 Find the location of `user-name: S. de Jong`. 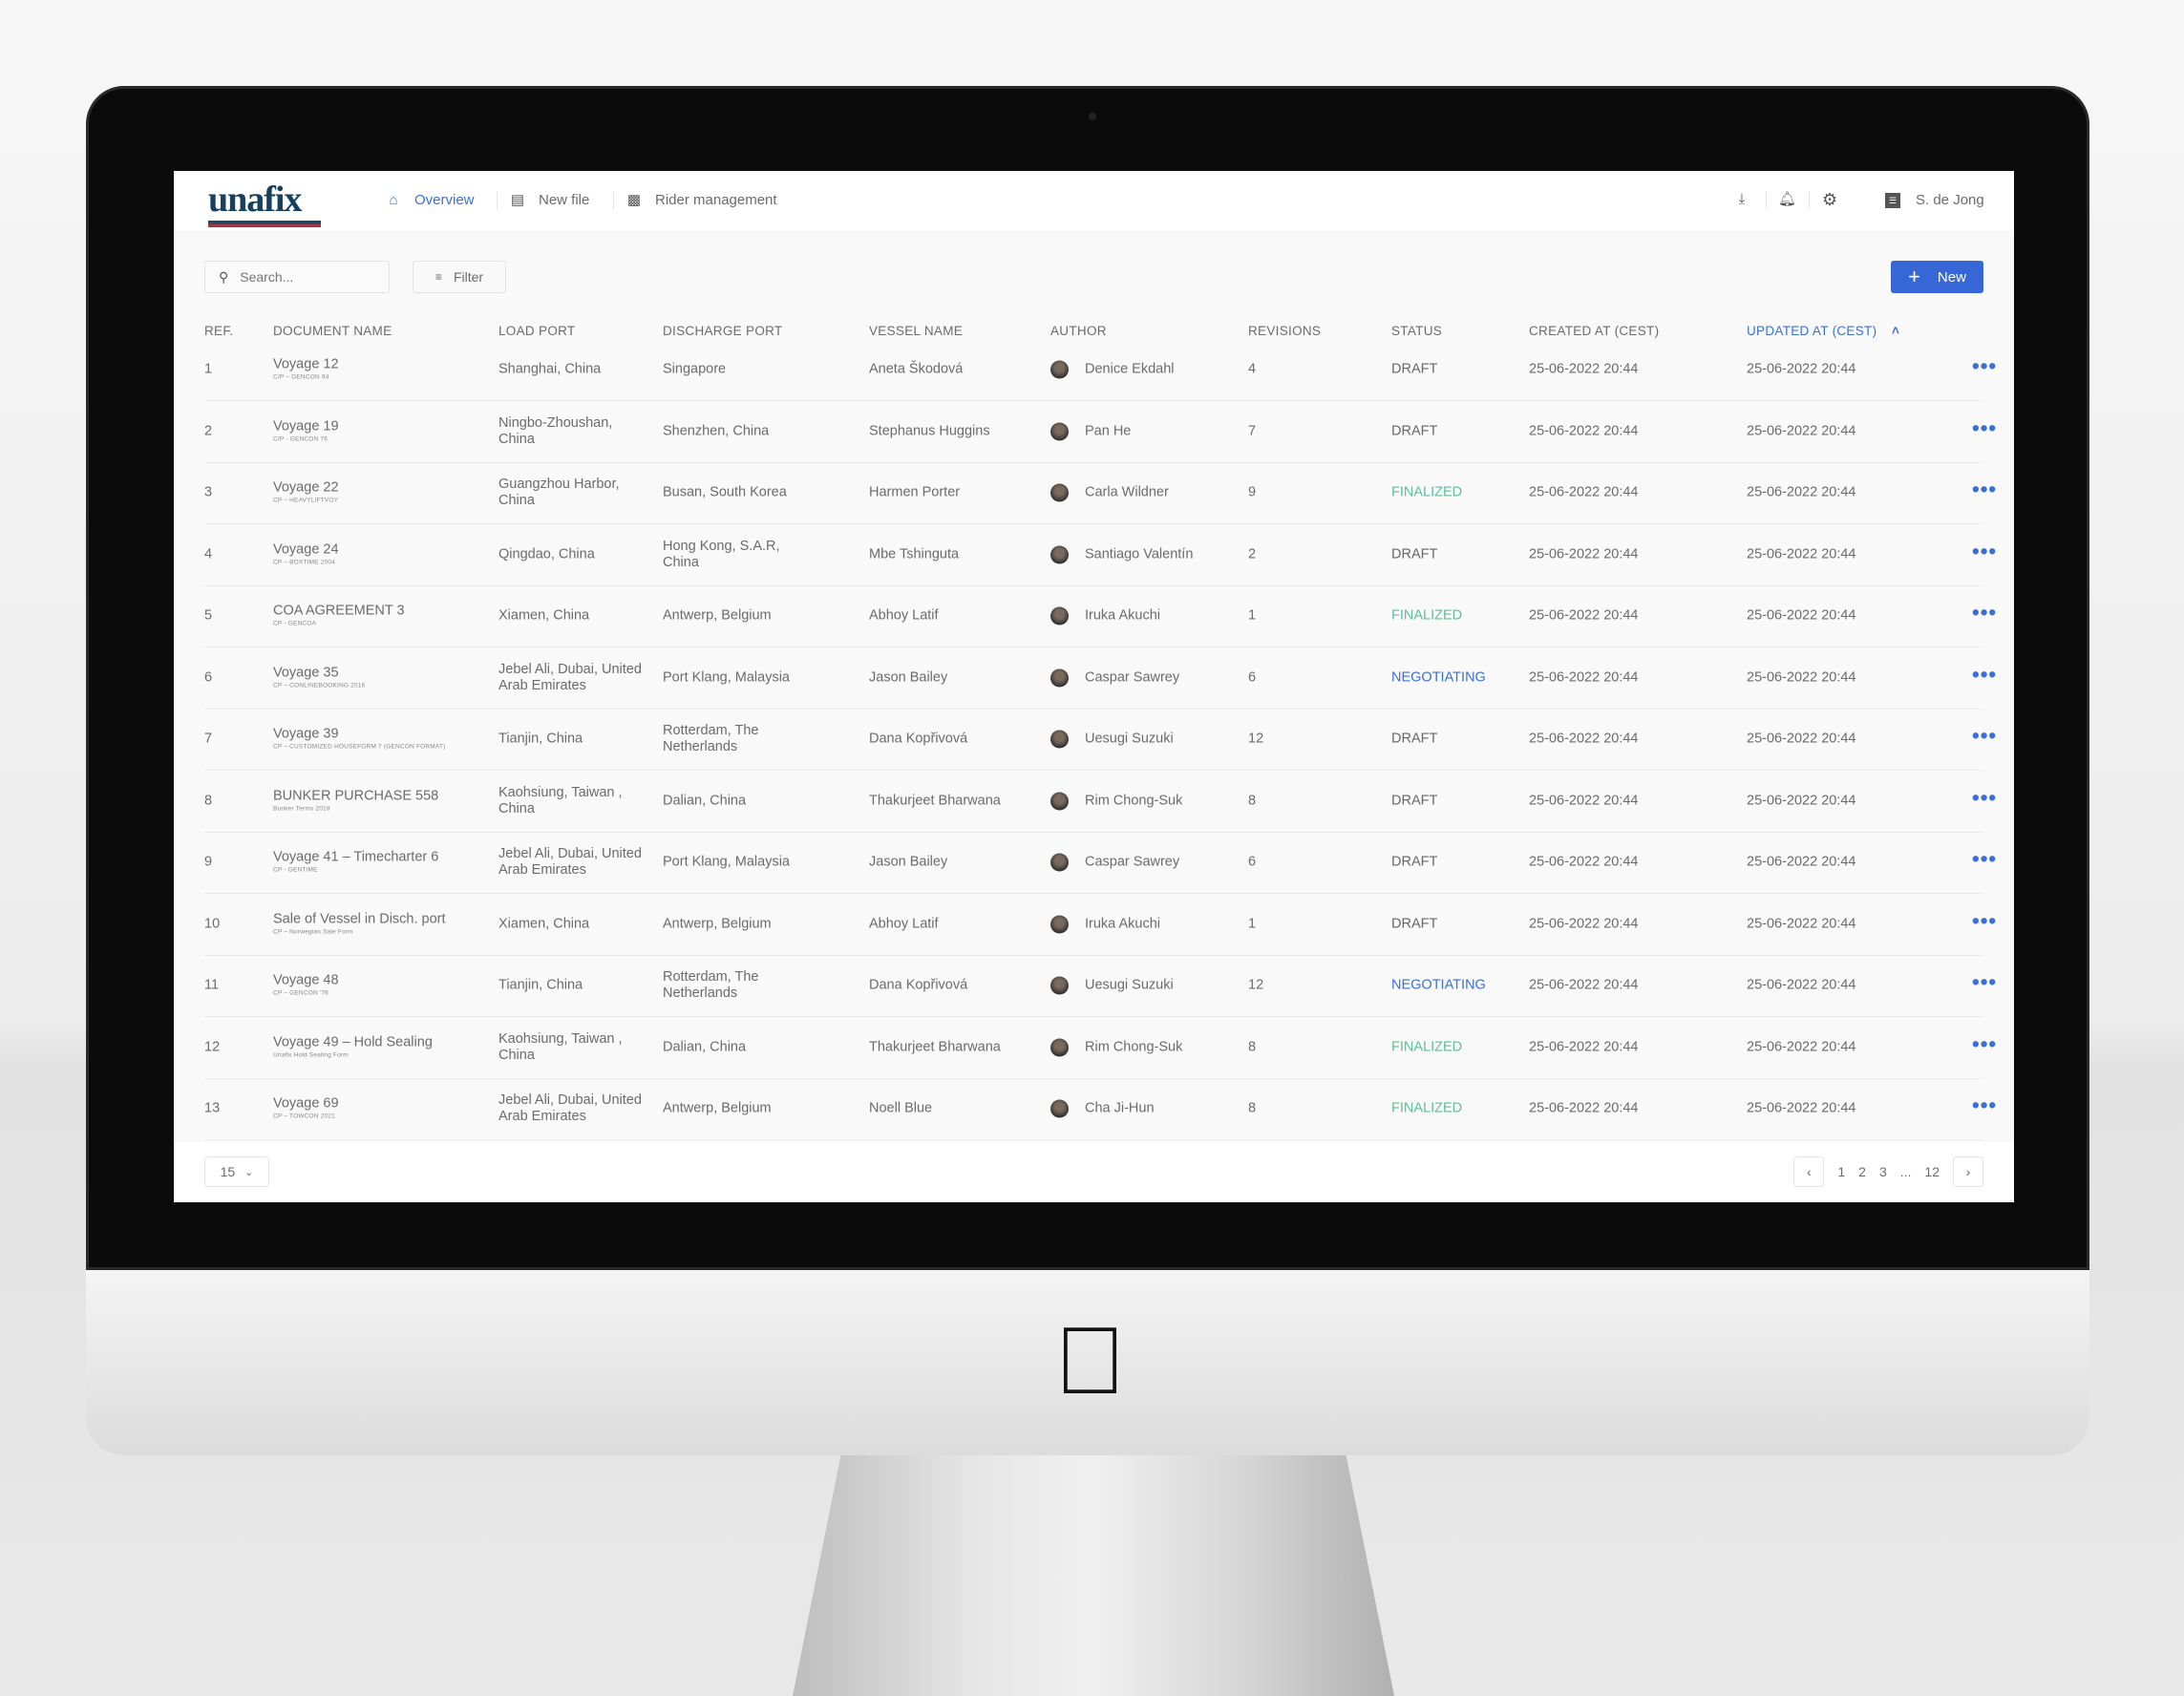

user-name: S. de Jong is located at coordinates (1950, 200).